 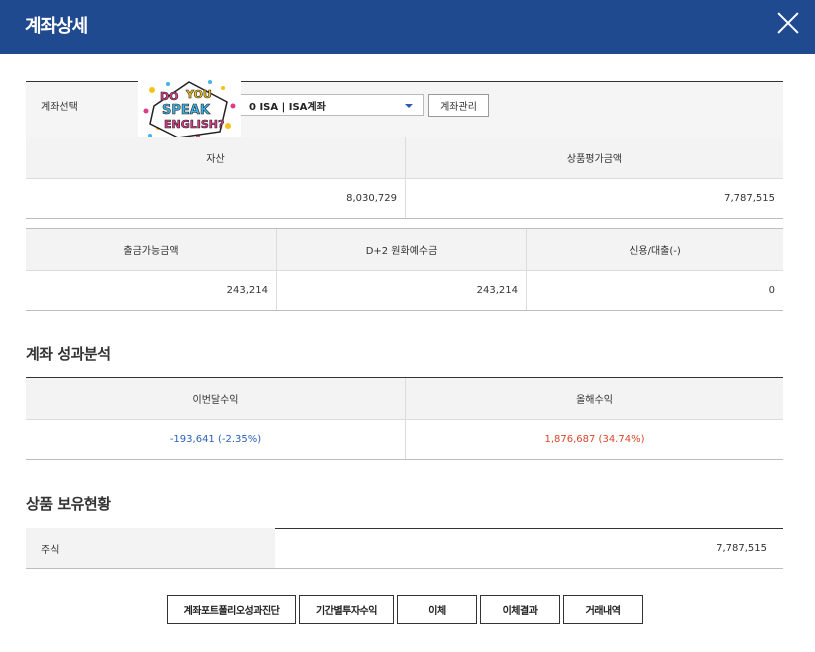 I want to click on year-return-header: 올해수익, so click(x=594, y=398).